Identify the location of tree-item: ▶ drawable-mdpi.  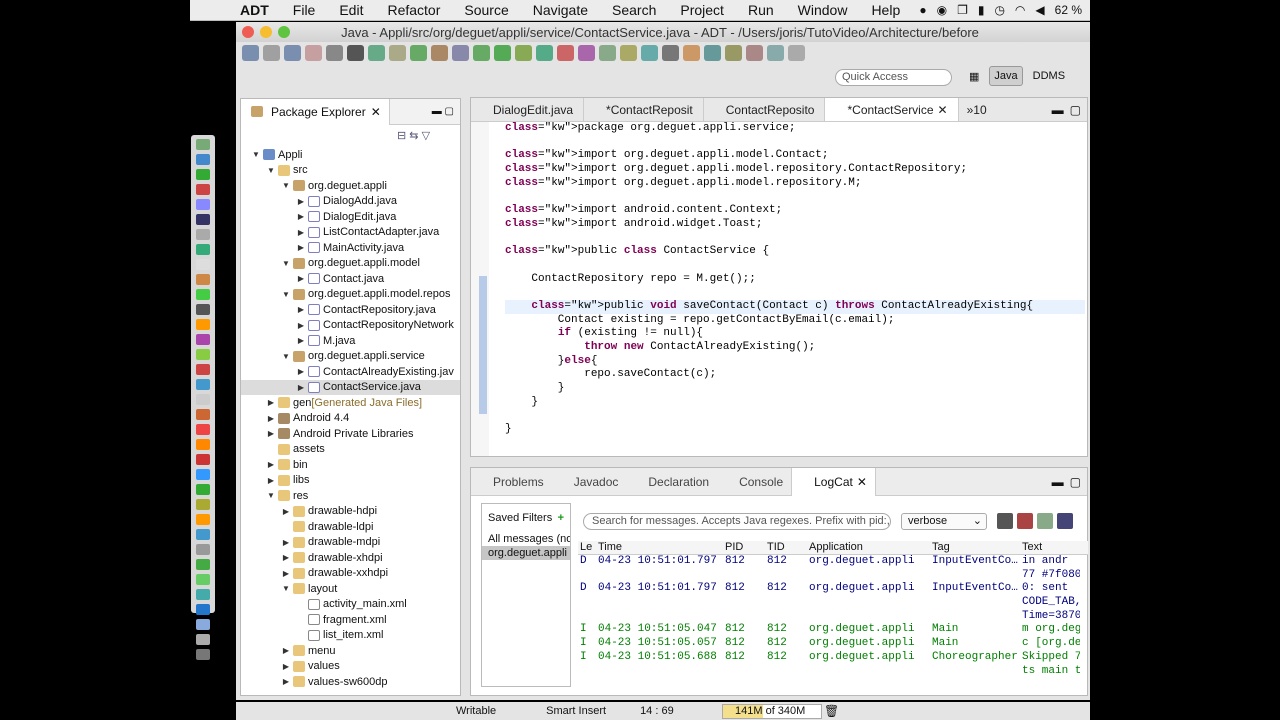
(350, 543).